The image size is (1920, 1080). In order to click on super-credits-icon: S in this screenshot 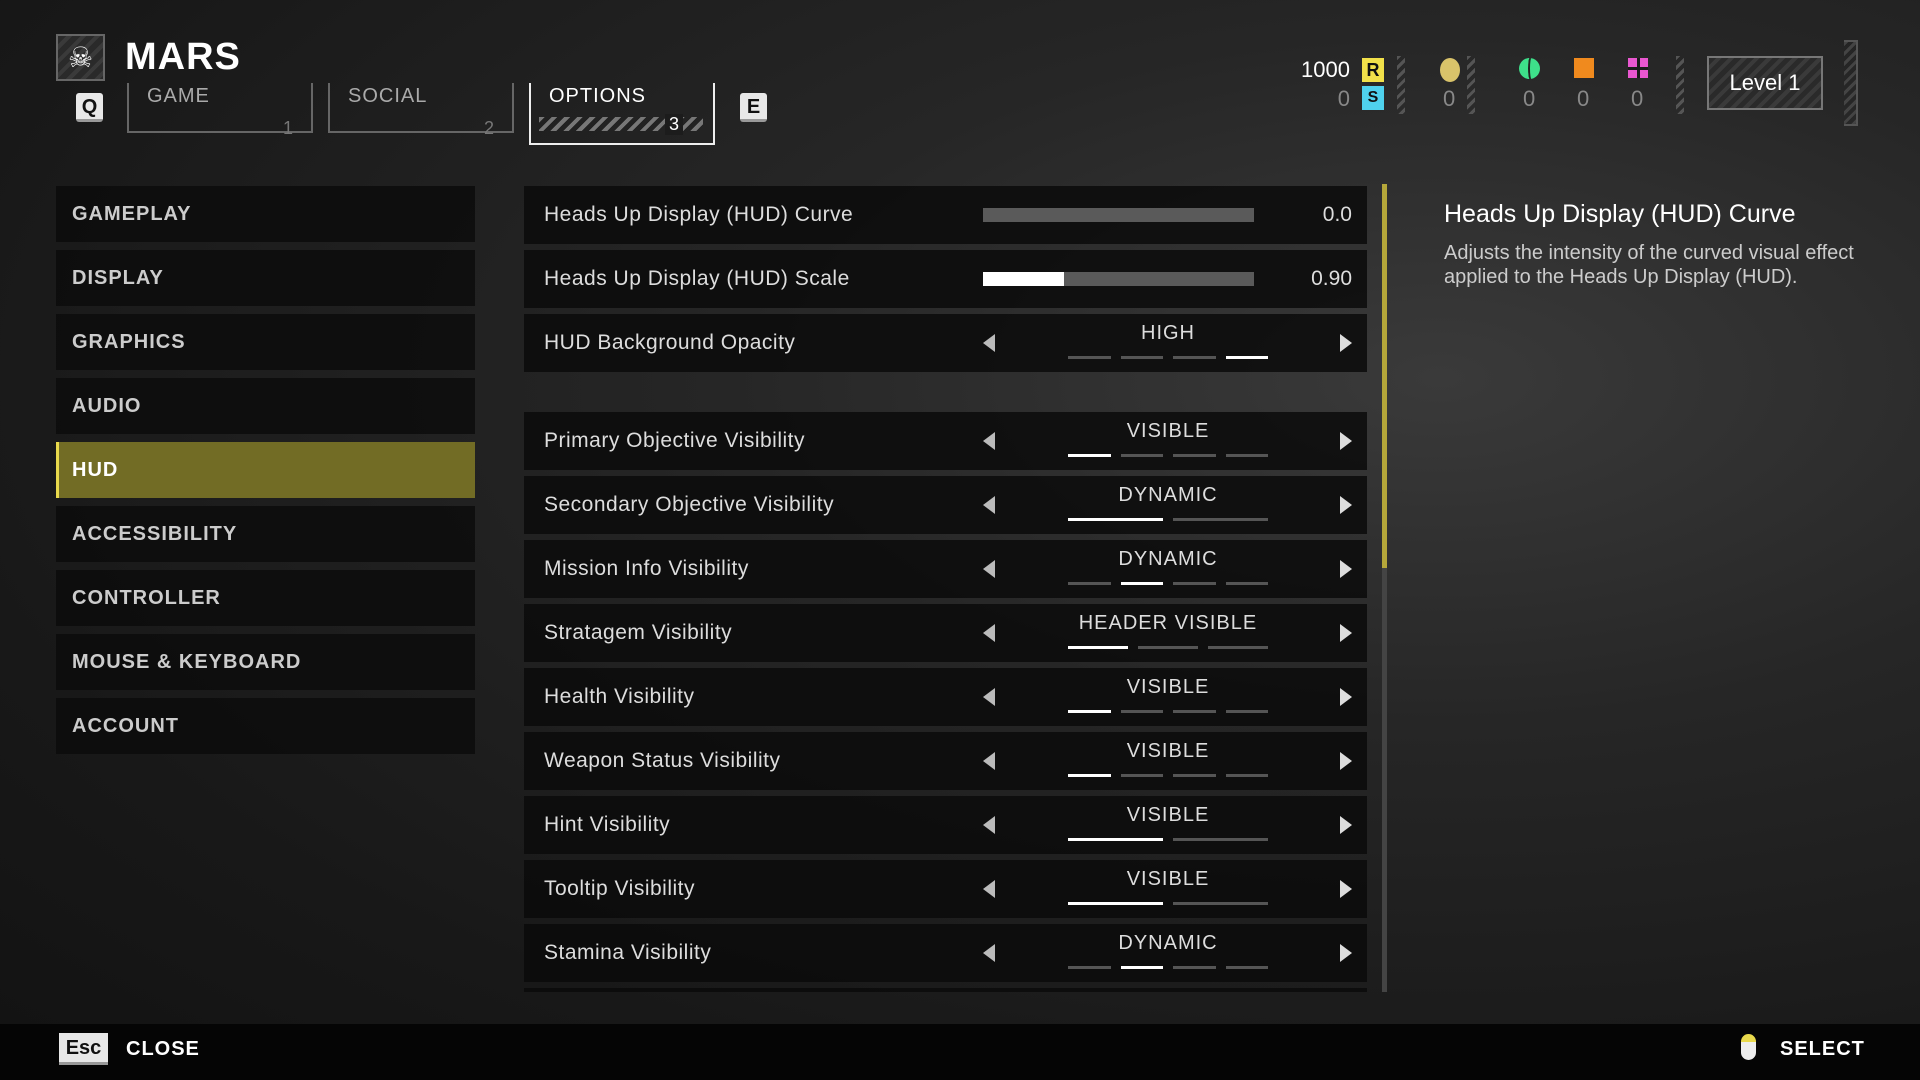, I will do `click(1373, 98)`.